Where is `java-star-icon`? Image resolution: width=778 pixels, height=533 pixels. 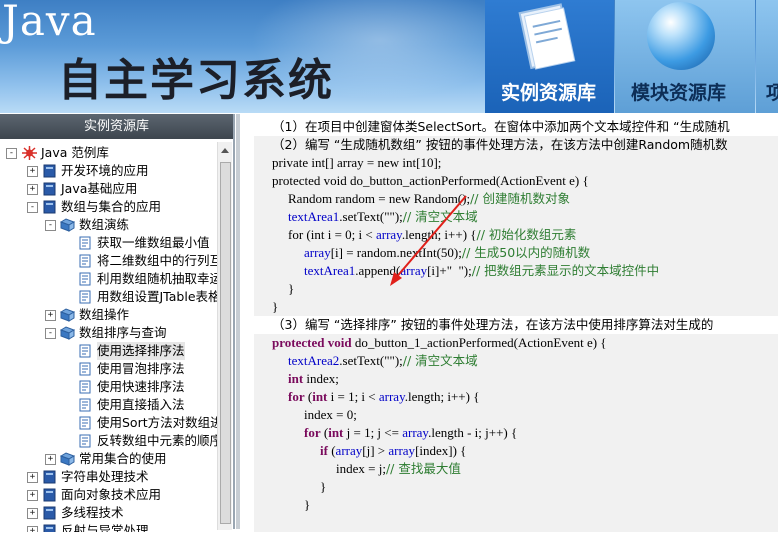
java-star-icon is located at coordinates (29, 153).